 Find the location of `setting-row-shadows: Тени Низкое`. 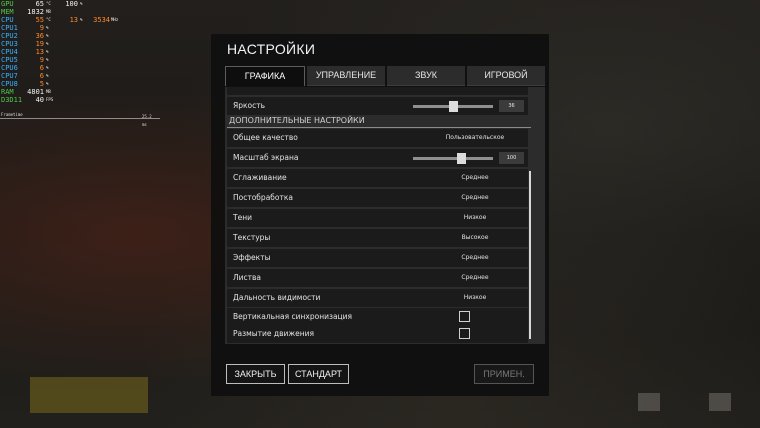

setting-row-shadows: Тени Низкое is located at coordinates (377, 218).